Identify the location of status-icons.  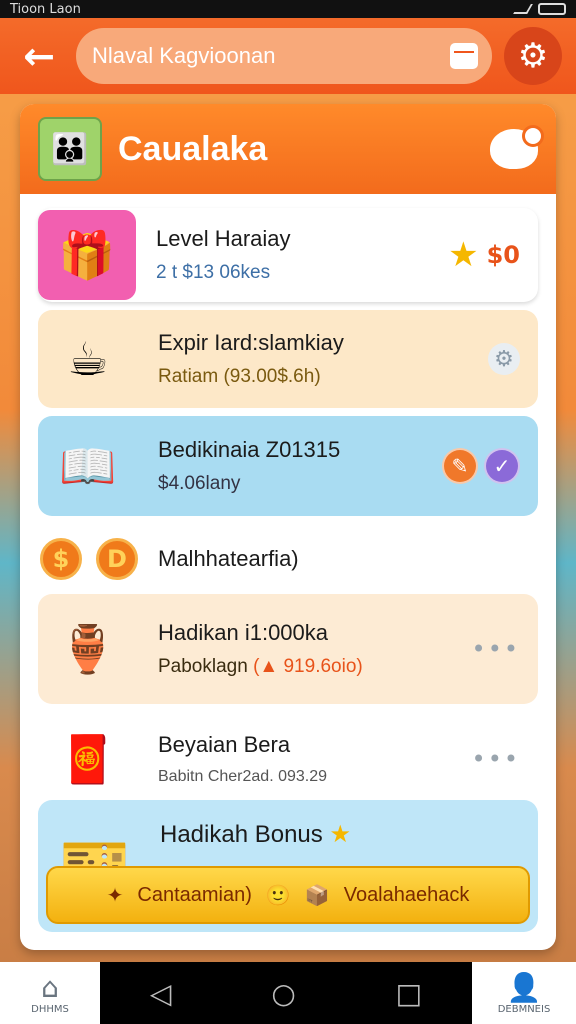
(539, 9).